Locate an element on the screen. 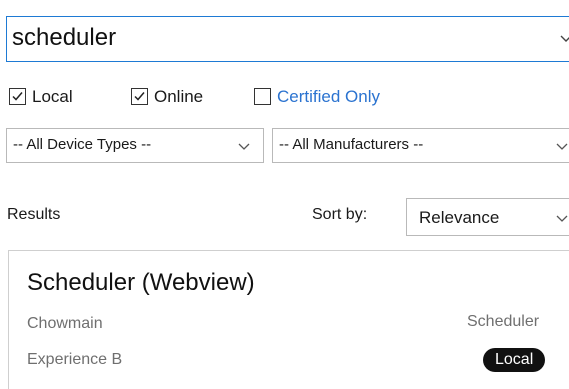  result-title: Scheduler (Webview) is located at coordinates (141, 282).